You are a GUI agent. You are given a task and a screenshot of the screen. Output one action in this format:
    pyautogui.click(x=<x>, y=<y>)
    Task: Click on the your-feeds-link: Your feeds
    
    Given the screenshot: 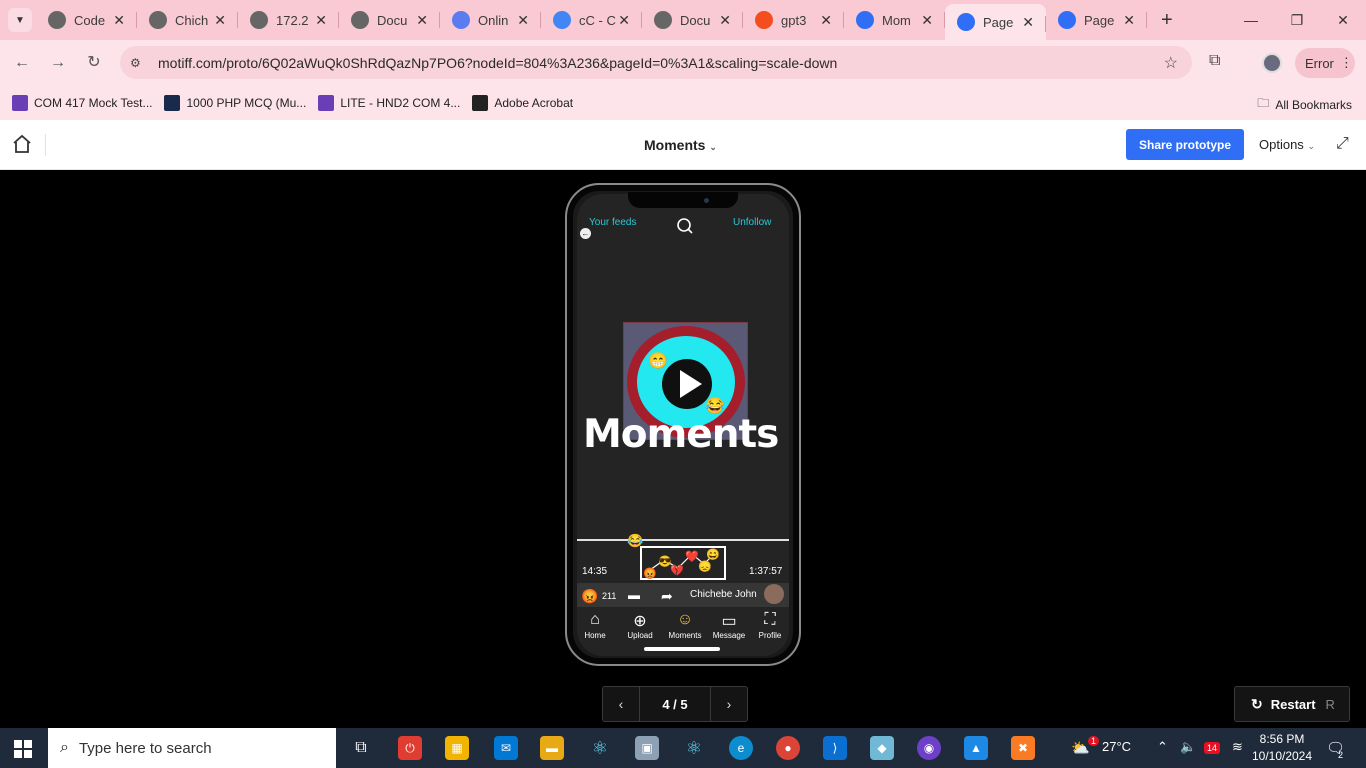 What is the action you would take?
    pyautogui.click(x=612, y=222)
    